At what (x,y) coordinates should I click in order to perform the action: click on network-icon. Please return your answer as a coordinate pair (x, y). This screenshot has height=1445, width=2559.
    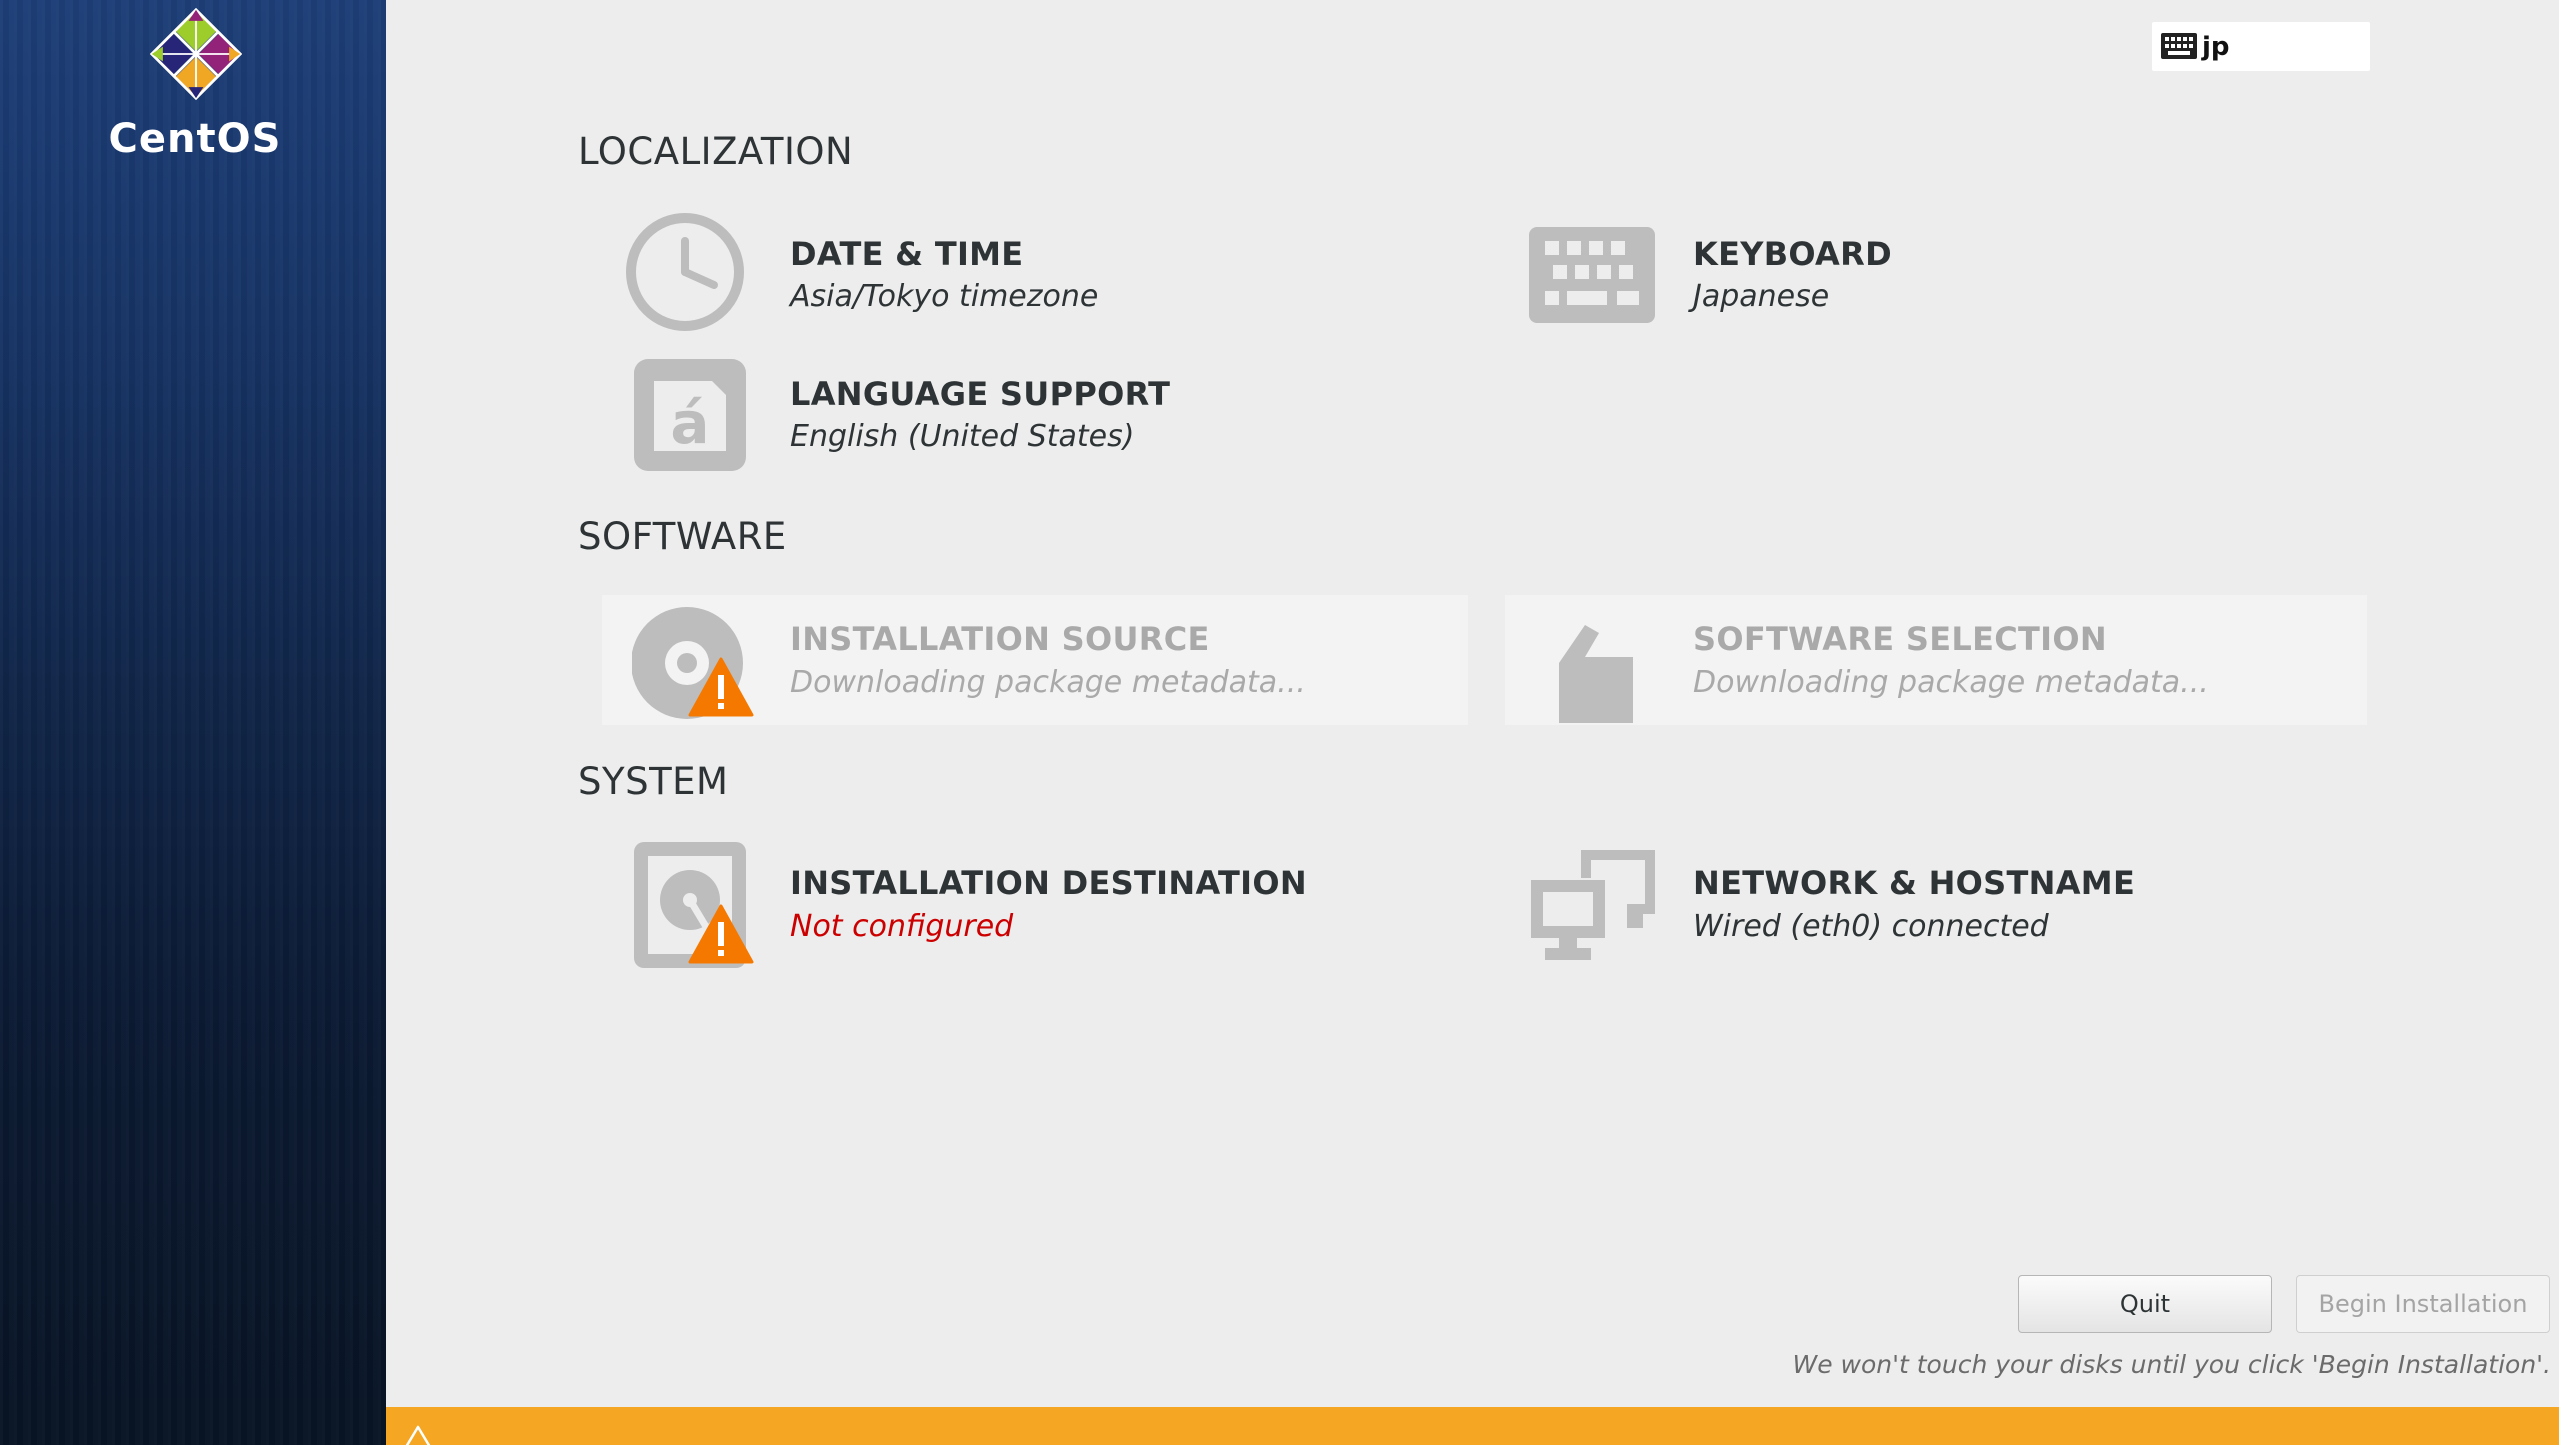
    Looking at the image, I should click on (1593, 905).